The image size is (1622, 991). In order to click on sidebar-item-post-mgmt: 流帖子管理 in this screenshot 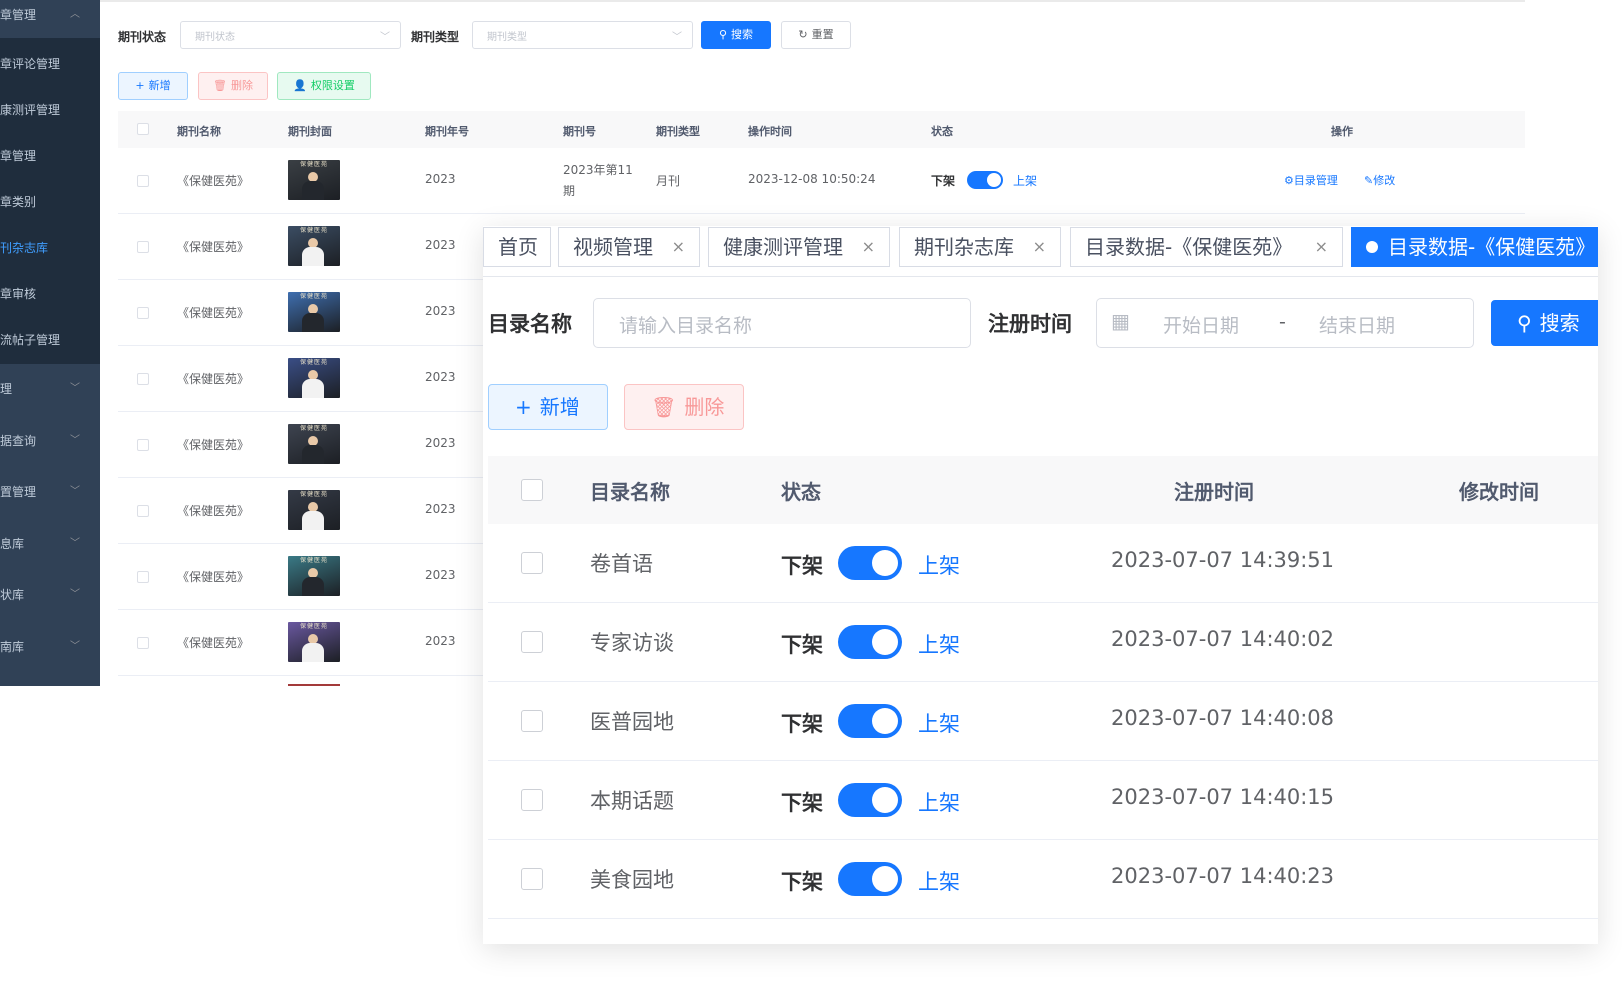, I will do `click(50, 340)`.